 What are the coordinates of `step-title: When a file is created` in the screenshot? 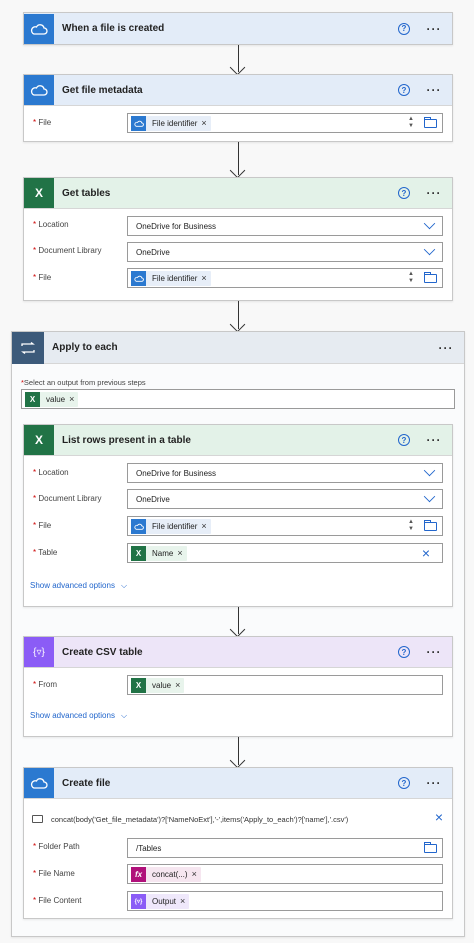 It's located at (113, 28).